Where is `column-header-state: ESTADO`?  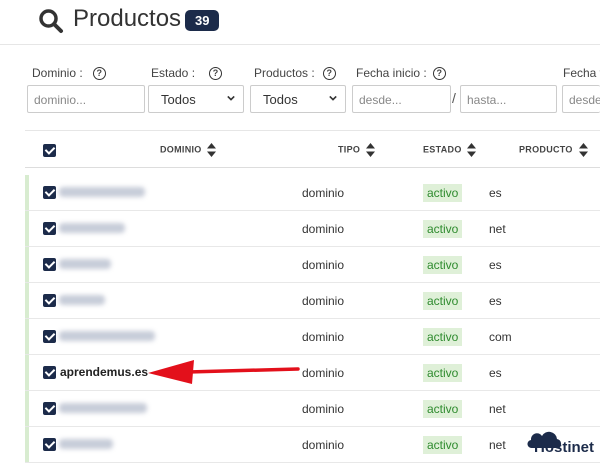
column-header-state: ESTADO is located at coordinates (450, 150).